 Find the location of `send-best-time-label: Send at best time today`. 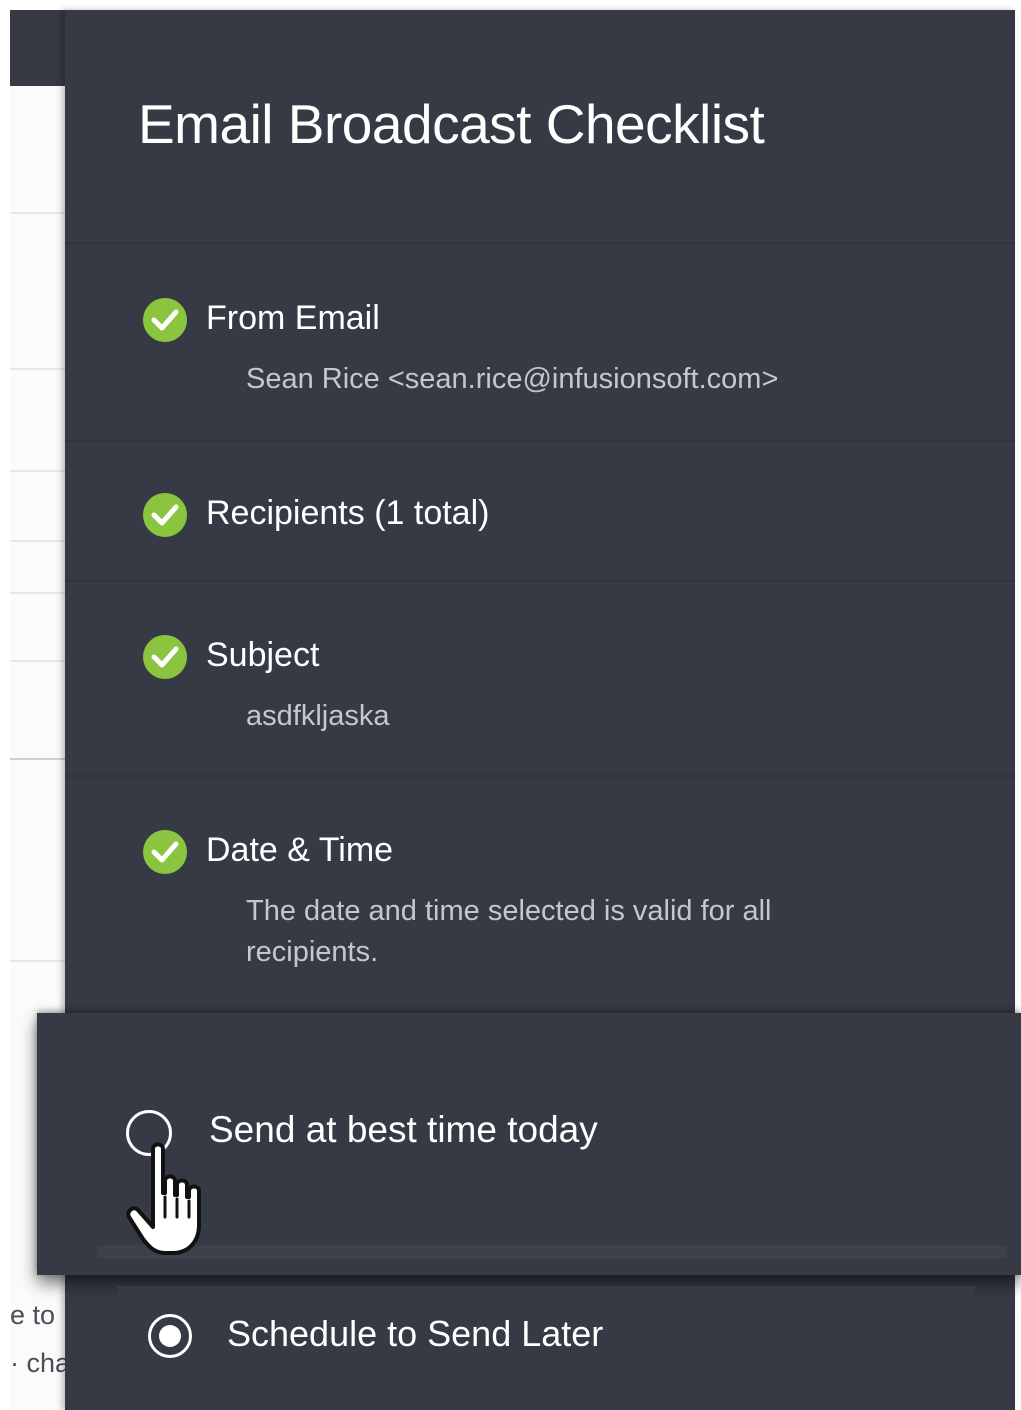

send-best-time-label: Send at best time today is located at coordinates (403, 1130).